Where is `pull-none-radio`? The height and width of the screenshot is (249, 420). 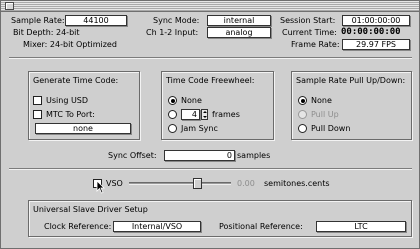
pull-none-radio is located at coordinates (302, 100).